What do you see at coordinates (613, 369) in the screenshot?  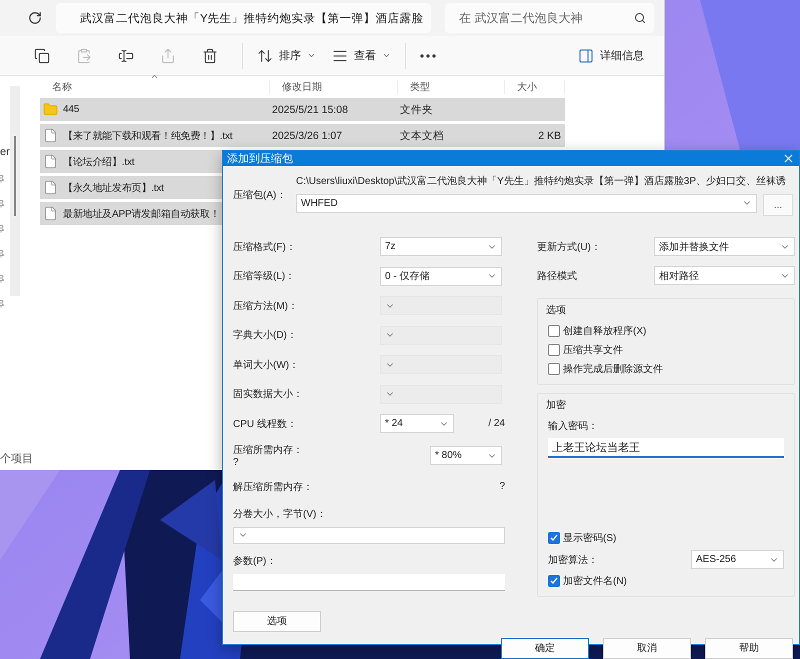 I see `checkbox-label: 操作完成后删除源文件` at bounding box center [613, 369].